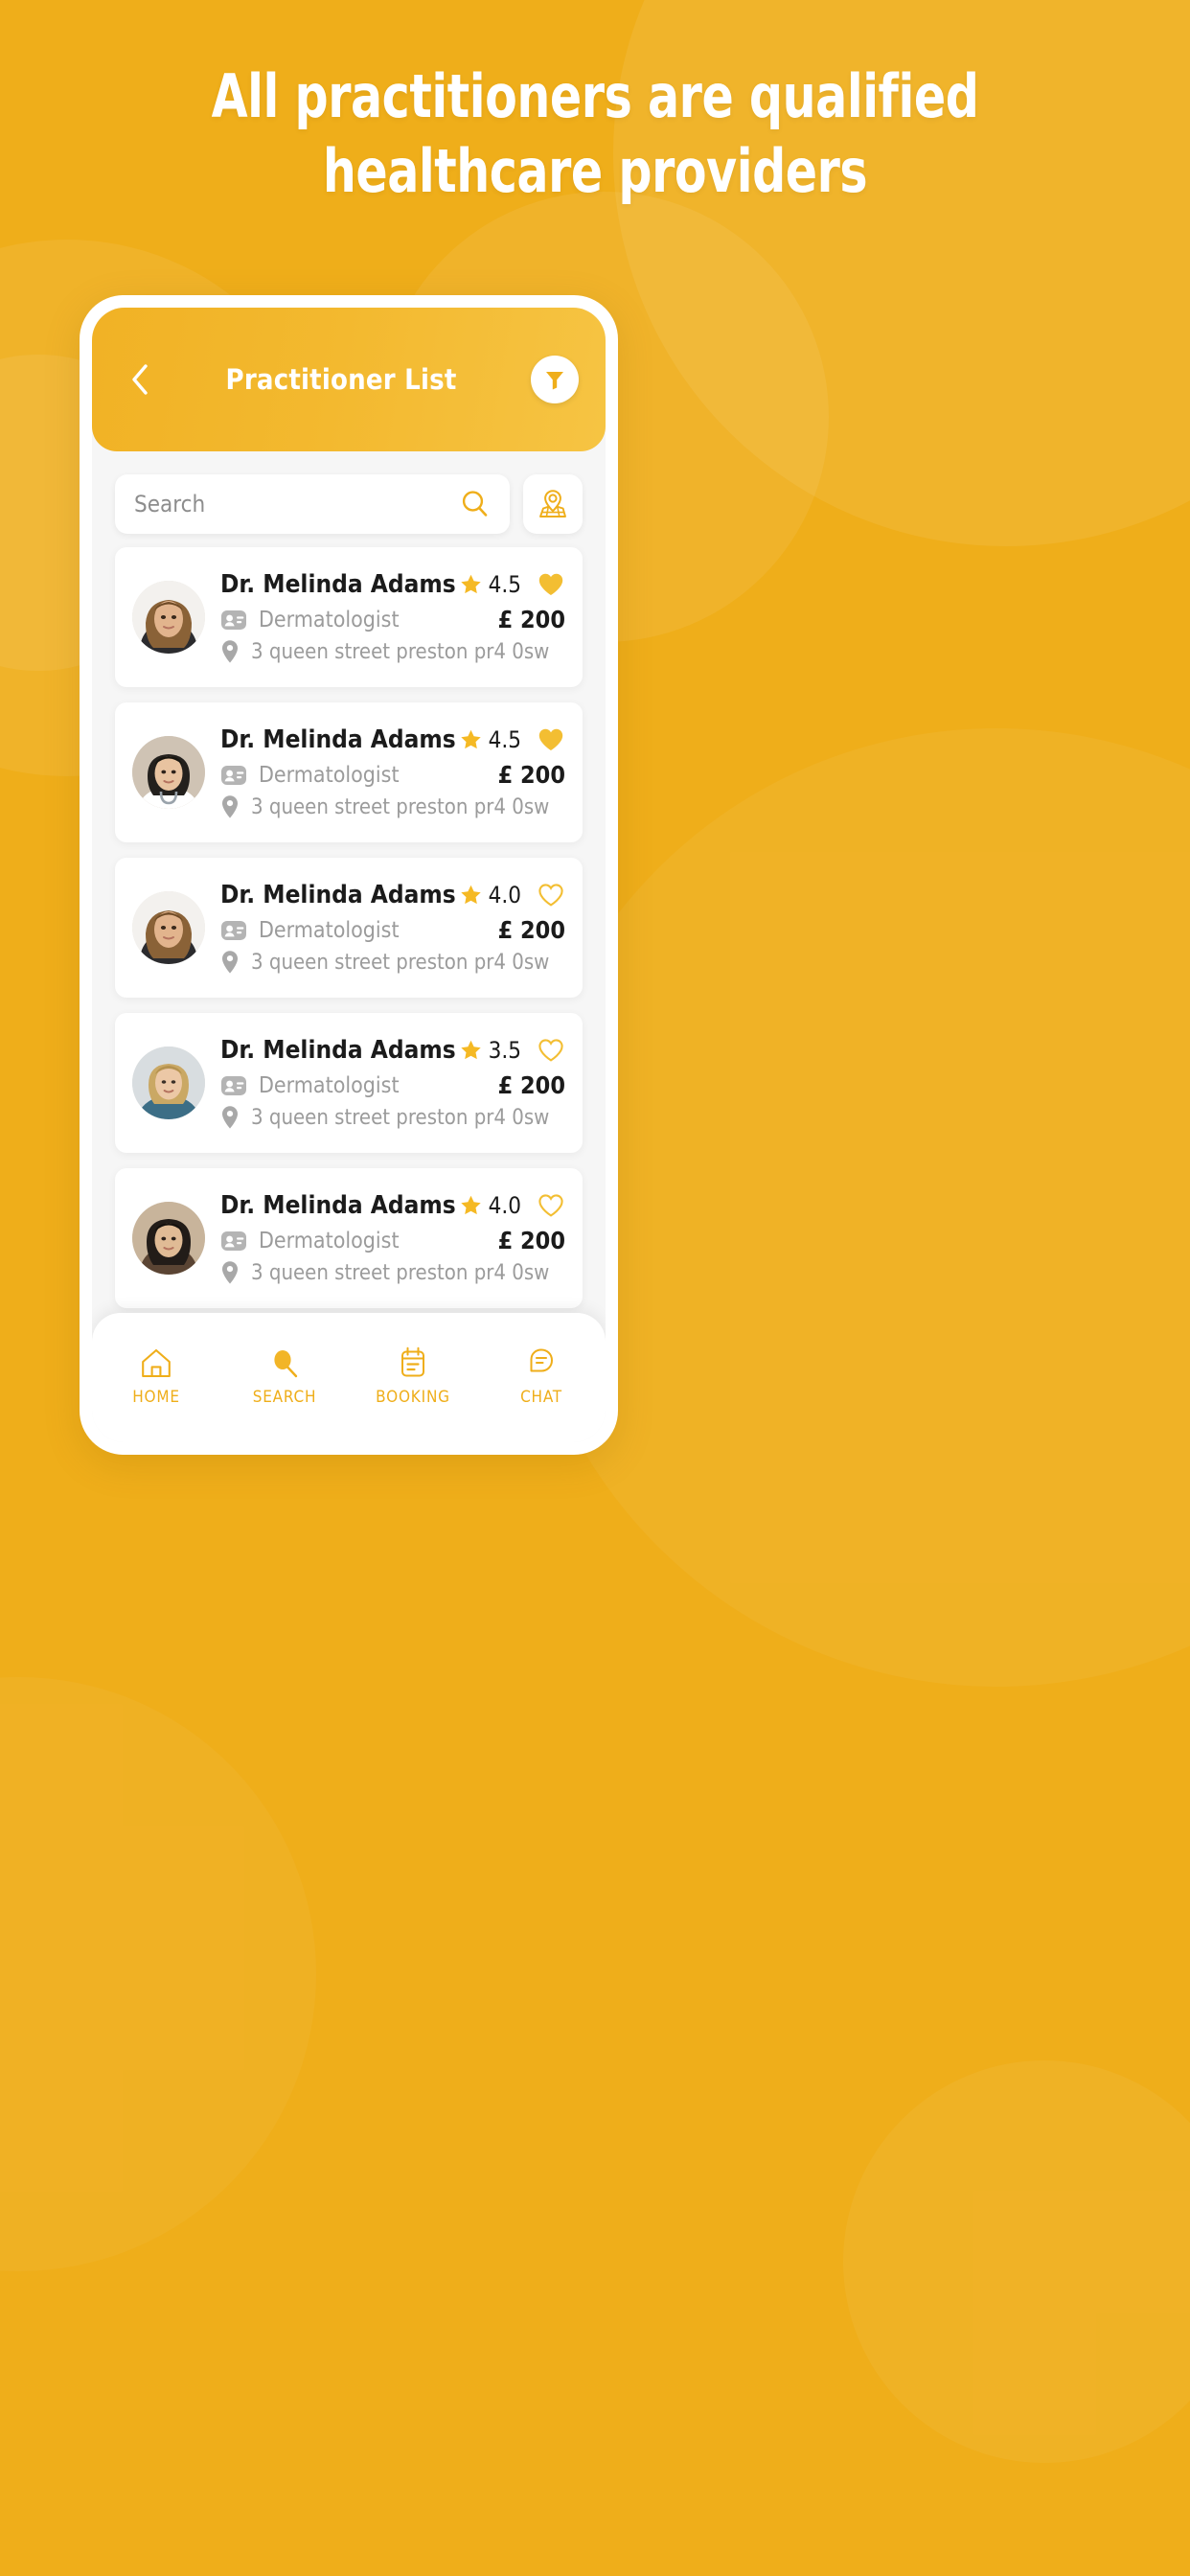  I want to click on page-title: Practitioner List, so click(341, 379).